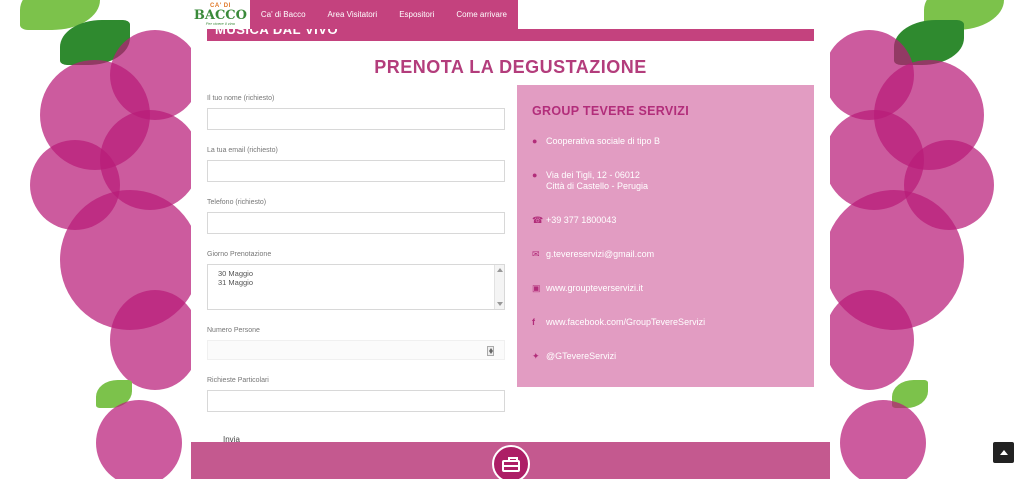 Image resolution: width=1024 pixels, height=479 pixels. Describe the element at coordinates (356, 223) in the screenshot. I see `phone-input` at that location.